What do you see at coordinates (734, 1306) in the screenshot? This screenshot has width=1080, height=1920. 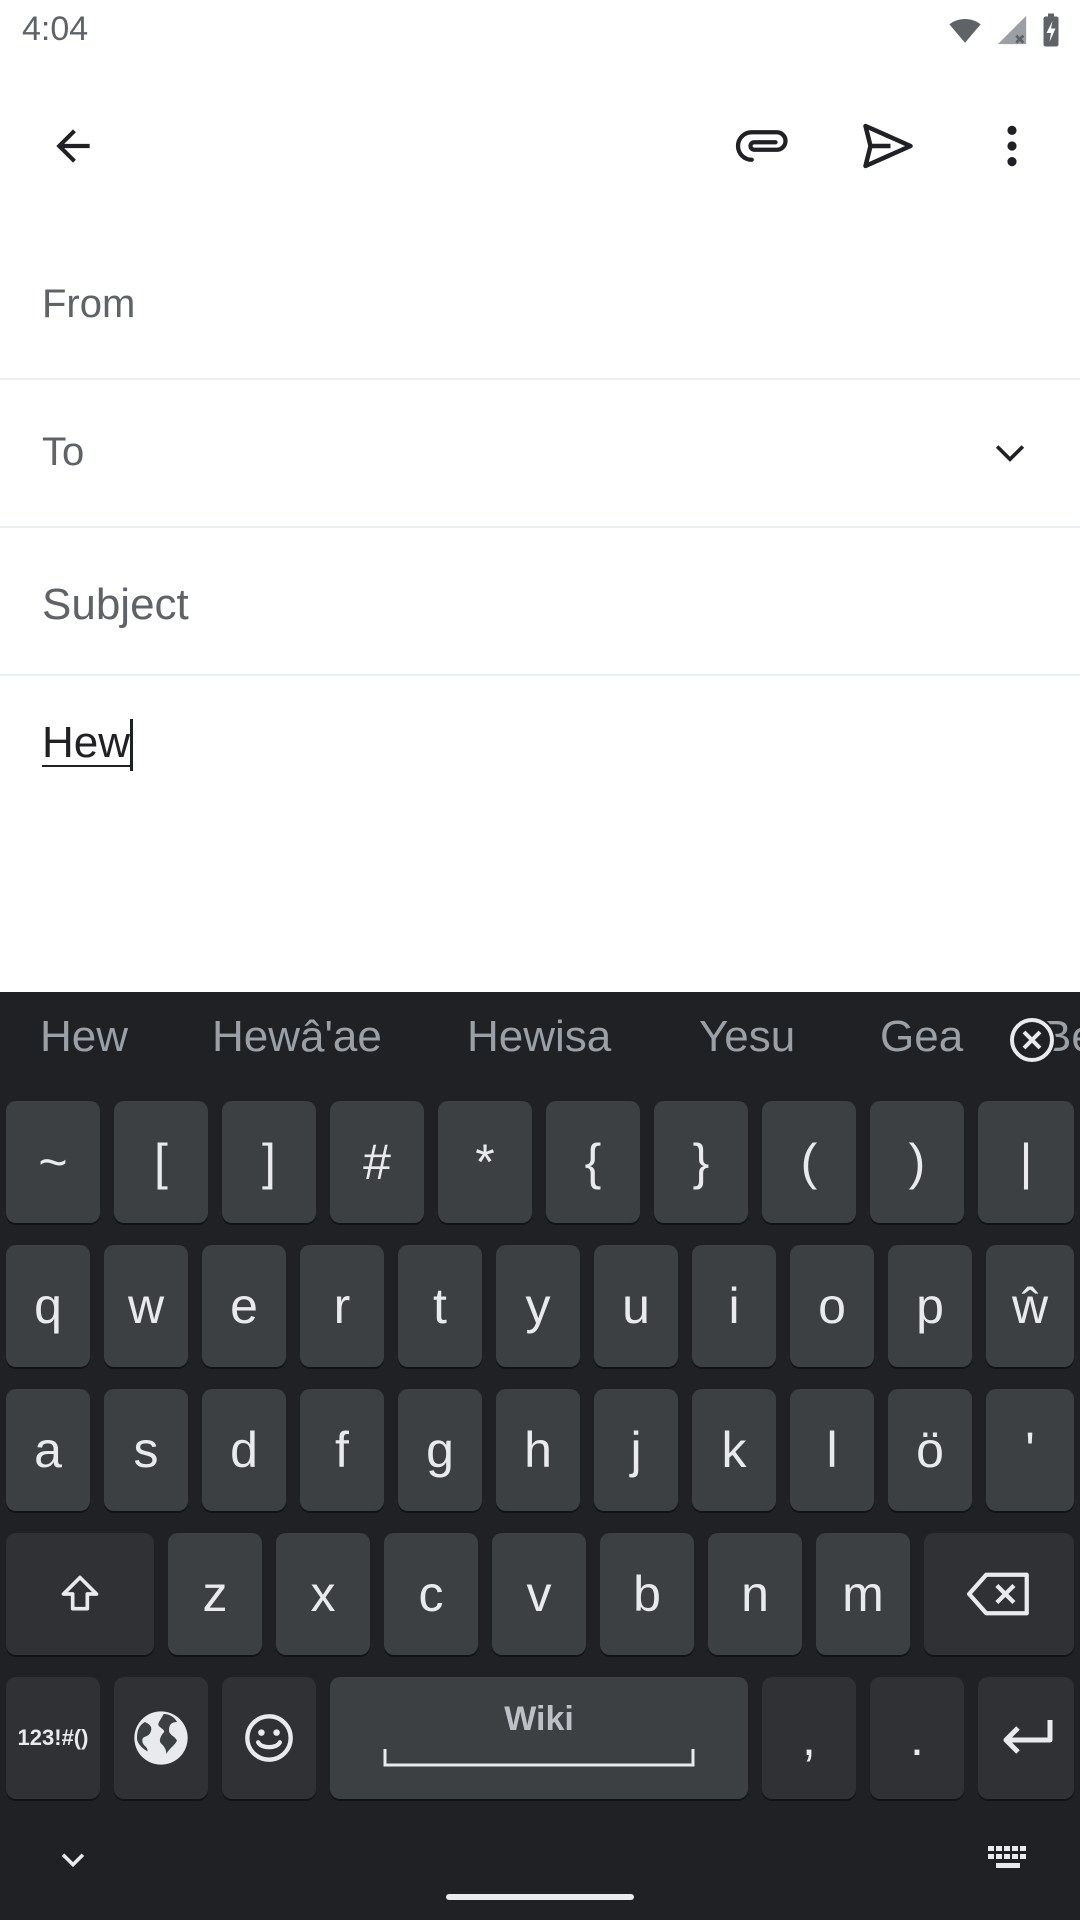 I see `key: i` at bounding box center [734, 1306].